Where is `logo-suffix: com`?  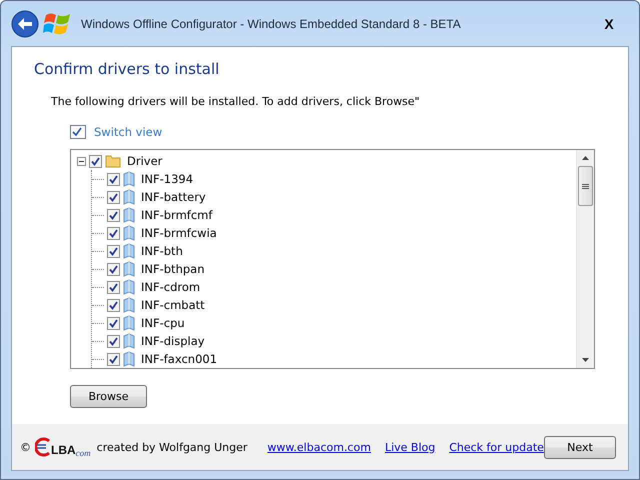 logo-suffix: com is located at coordinates (83, 453).